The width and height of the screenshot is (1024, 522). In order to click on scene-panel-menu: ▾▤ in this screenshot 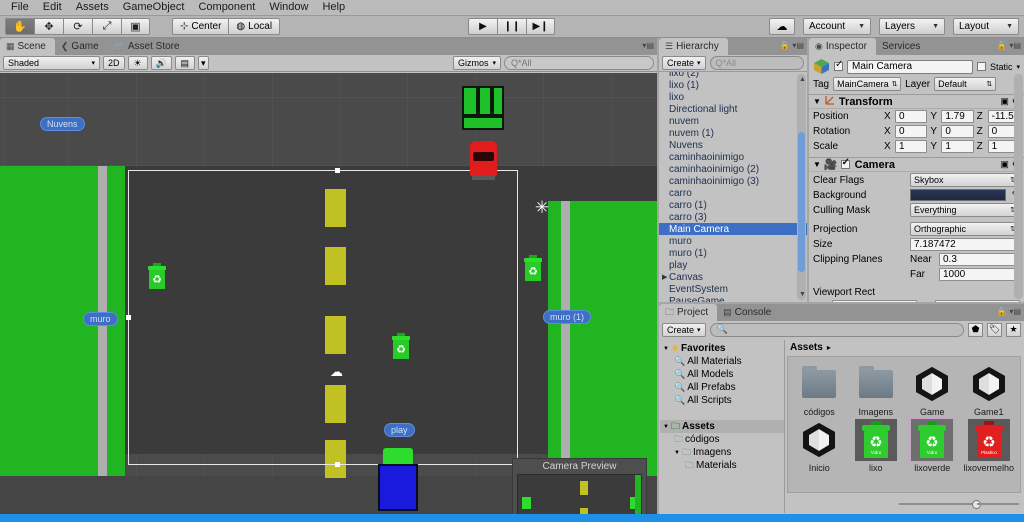, I will do `click(648, 45)`.